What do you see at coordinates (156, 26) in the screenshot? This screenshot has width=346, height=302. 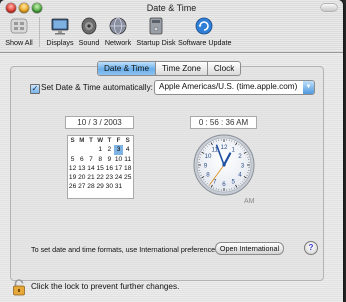 I see `startup-disk-icon` at bounding box center [156, 26].